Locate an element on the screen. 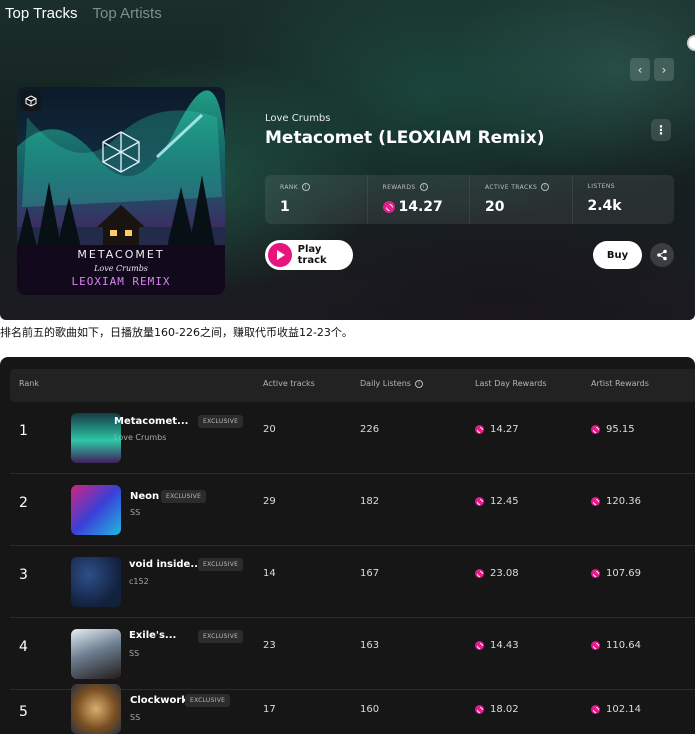  chevron-right-icon: › is located at coordinates (664, 69).